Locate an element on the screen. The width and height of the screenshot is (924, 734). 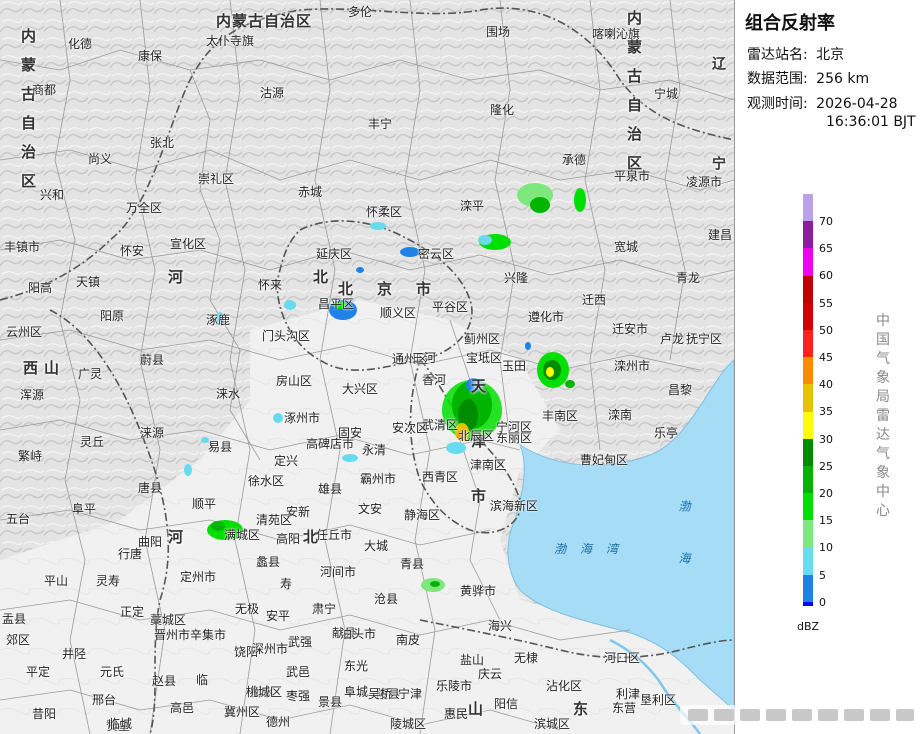
place-label-cangxian: 沧县 is located at coordinates (386, 599).